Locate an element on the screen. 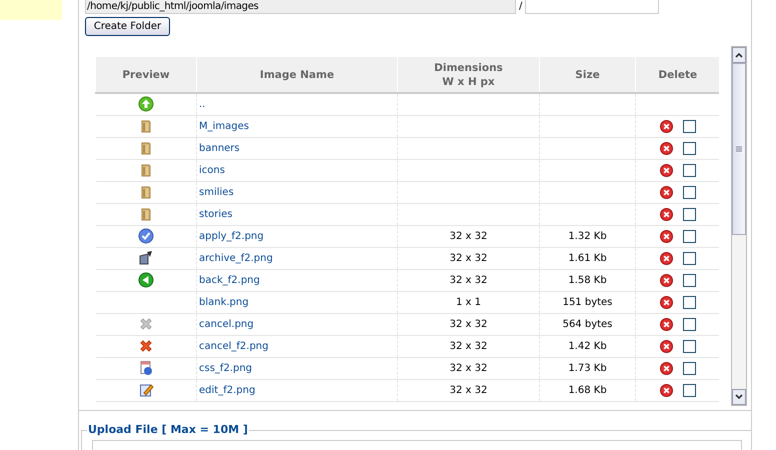 The width and height of the screenshot is (776, 450). size-text: 1.42 Kb is located at coordinates (587, 346).